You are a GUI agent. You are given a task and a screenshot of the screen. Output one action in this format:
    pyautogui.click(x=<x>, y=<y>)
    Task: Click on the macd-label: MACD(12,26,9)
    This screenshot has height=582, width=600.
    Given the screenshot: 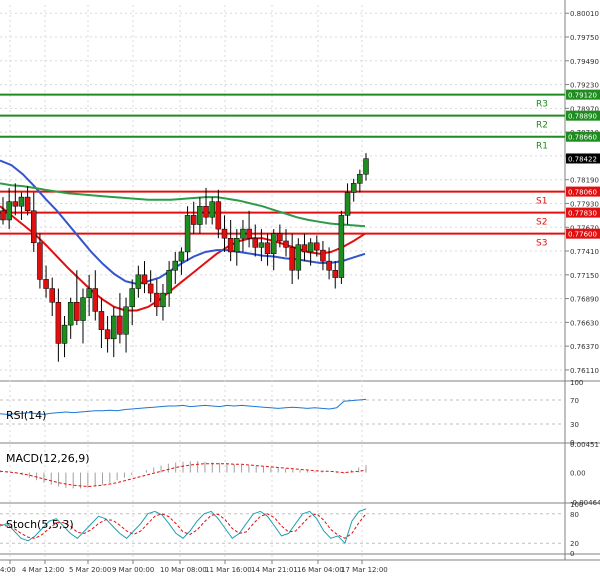 What is the action you would take?
    pyautogui.click(x=48, y=458)
    